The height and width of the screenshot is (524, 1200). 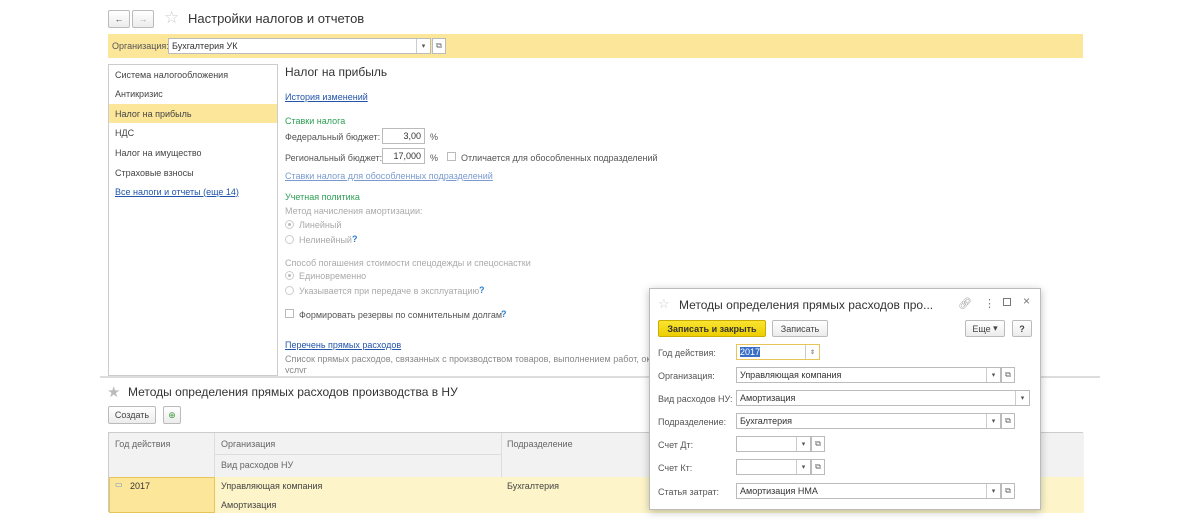 What do you see at coordinates (883, 398) in the screenshot?
I see `kind-select: Амортизация ▾` at bounding box center [883, 398].